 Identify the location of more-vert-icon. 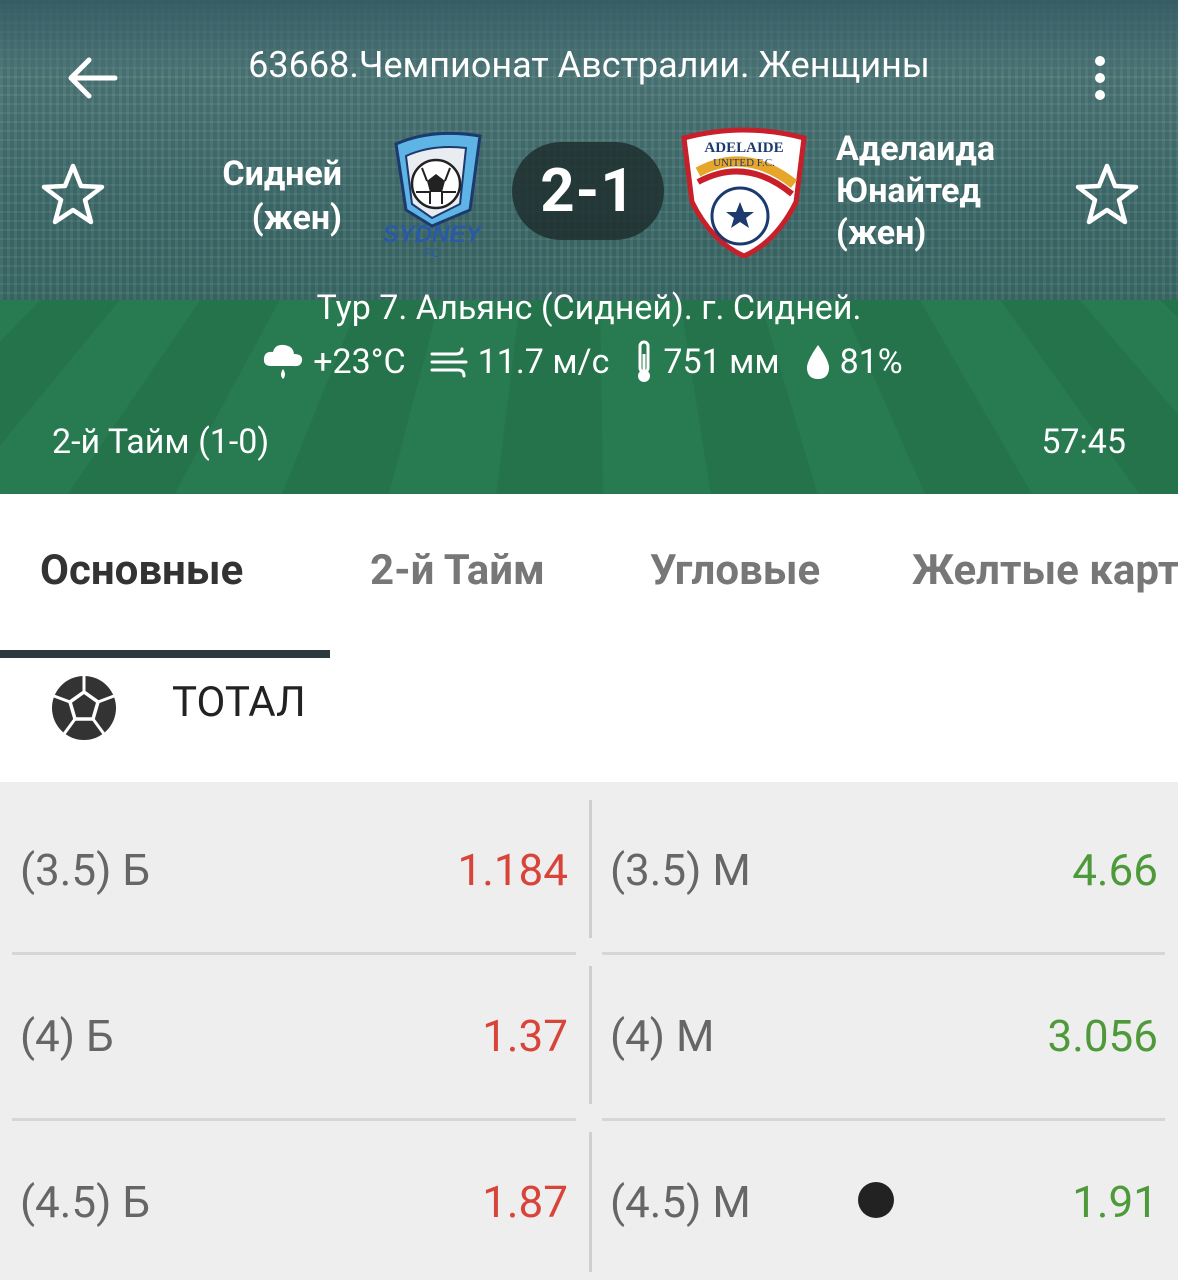
(1100, 61).